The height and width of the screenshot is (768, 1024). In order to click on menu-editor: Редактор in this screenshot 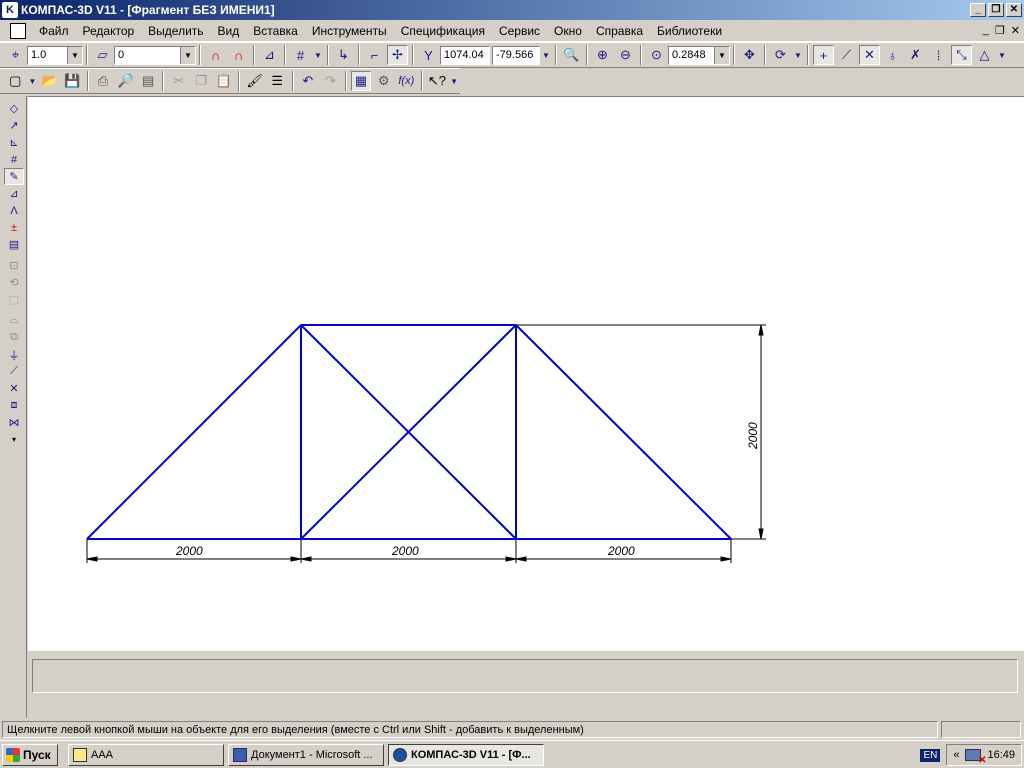, I will do `click(109, 31)`.